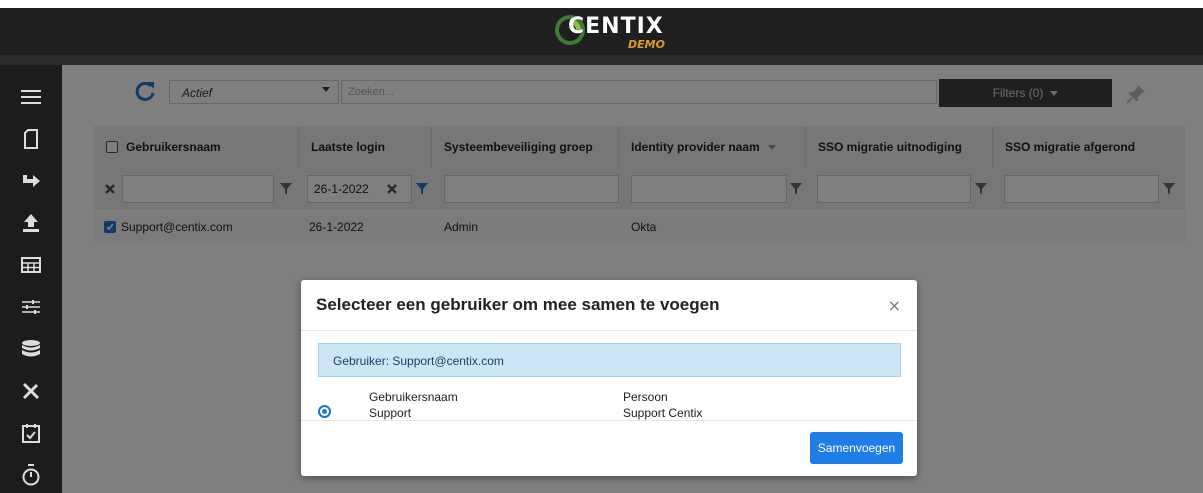  Describe the element at coordinates (645, 397) in the screenshot. I see `col-header-persoon: Persoon` at that location.